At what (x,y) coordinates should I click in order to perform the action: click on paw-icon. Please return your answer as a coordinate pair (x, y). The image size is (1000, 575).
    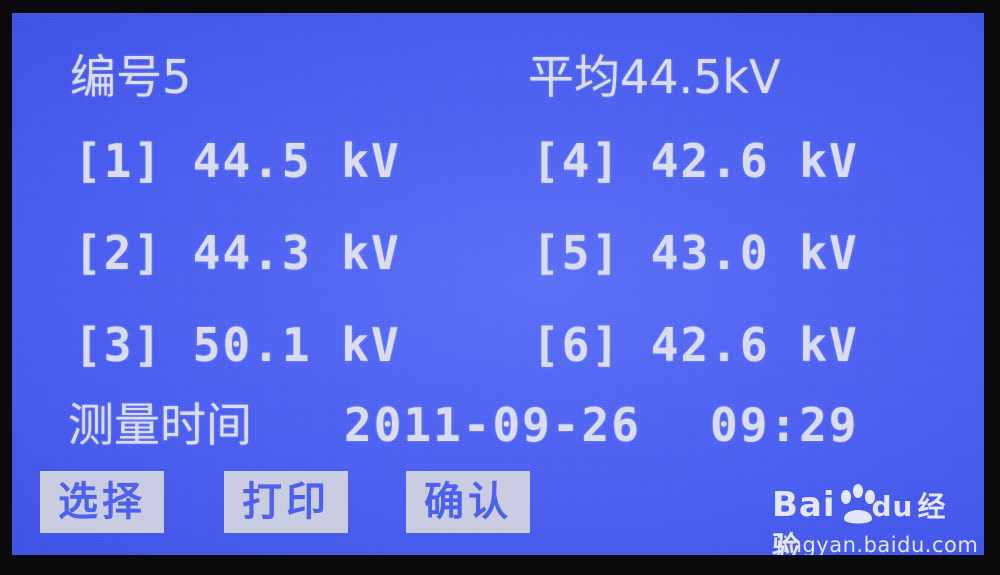
    Looking at the image, I should click on (858, 504).